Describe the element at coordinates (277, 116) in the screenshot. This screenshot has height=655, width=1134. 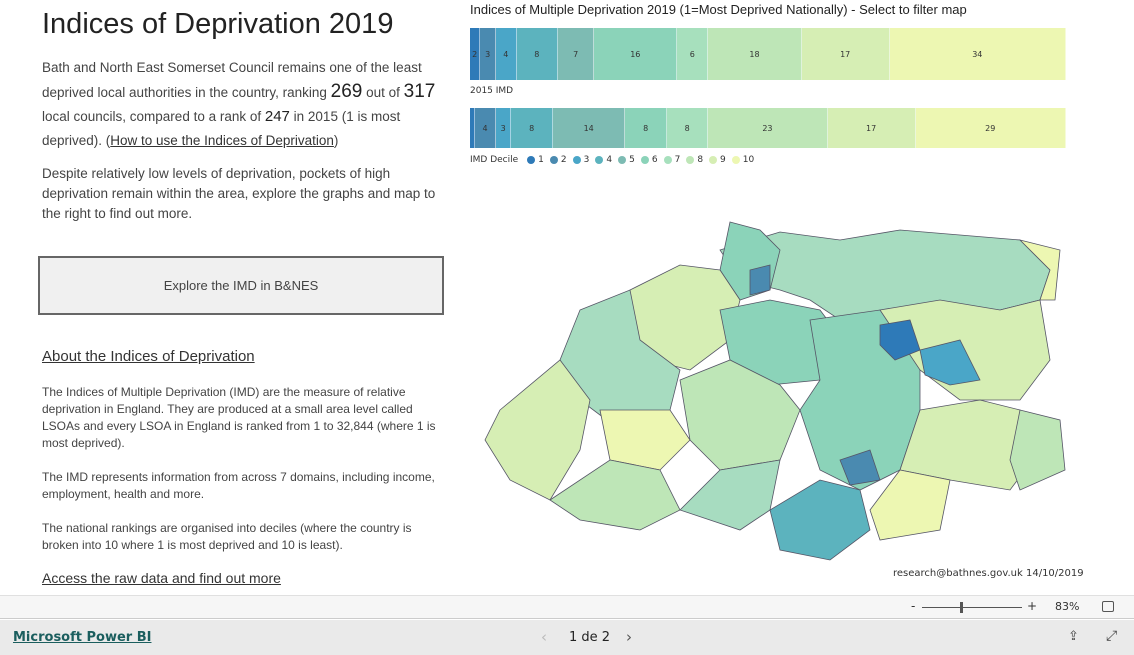
I see `rank-2015: 247` at that location.